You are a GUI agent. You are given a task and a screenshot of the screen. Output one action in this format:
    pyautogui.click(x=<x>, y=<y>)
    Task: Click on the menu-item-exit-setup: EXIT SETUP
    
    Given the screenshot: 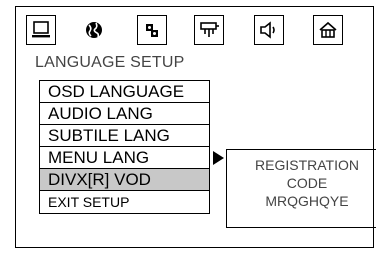 What is the action you would take?
    pyautogui.click(x=124, y=202)
    